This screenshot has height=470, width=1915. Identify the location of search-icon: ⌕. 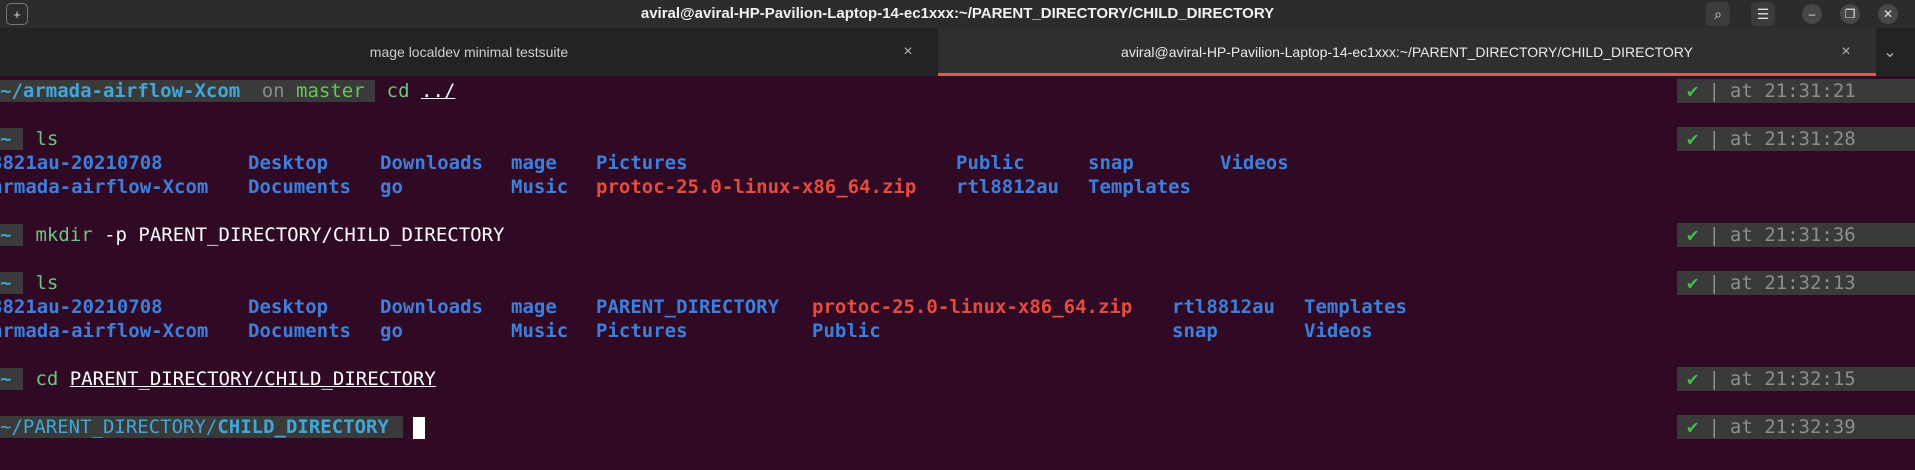
(1718, 14).